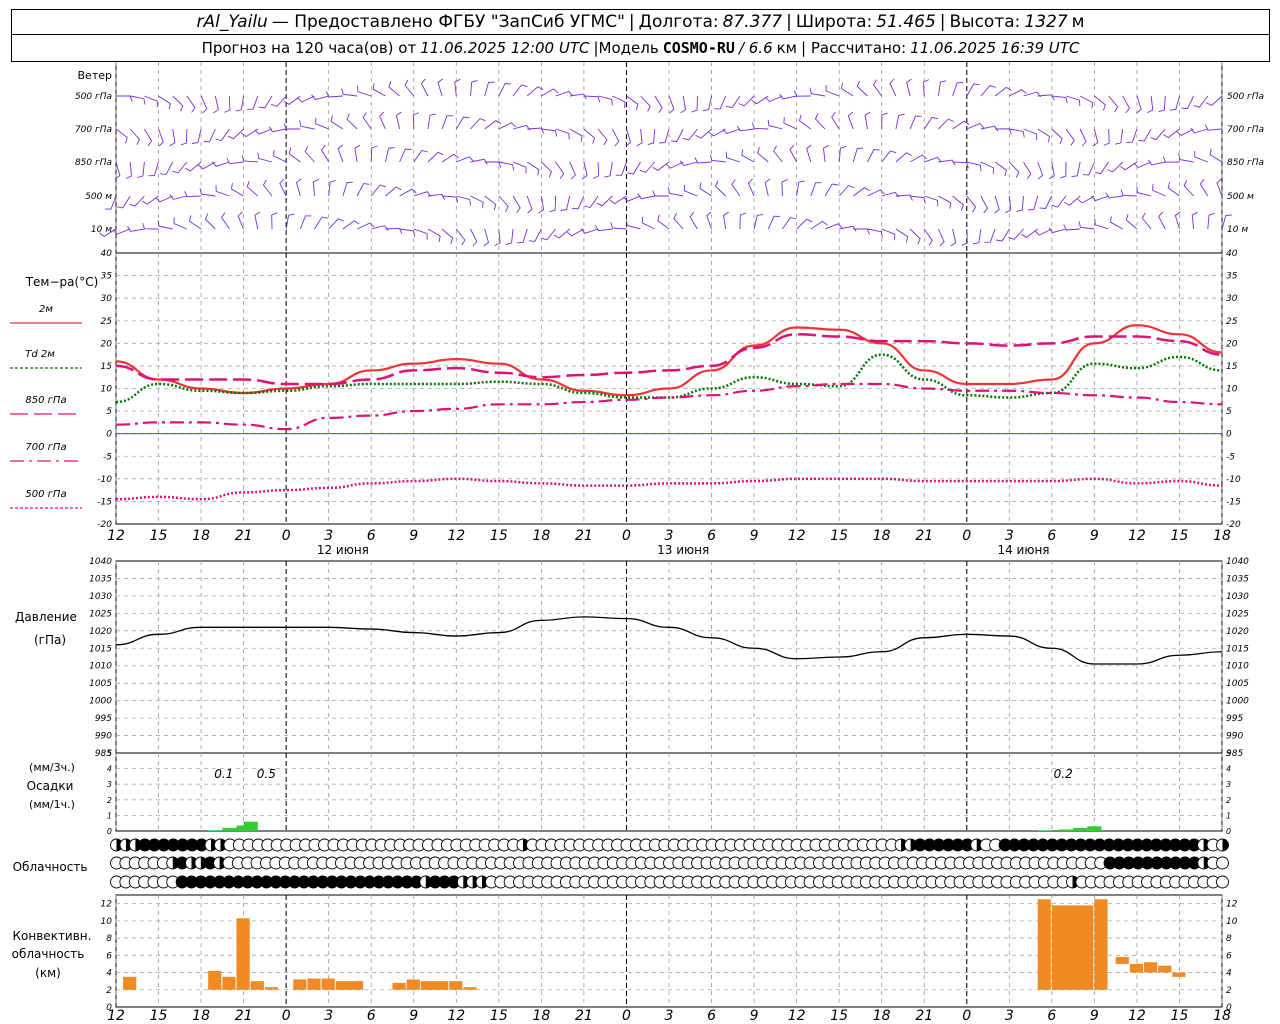 This screenshot has width=1280, height=1024. I want to click on temp-x-tick-label: 9, so click(413, 536).